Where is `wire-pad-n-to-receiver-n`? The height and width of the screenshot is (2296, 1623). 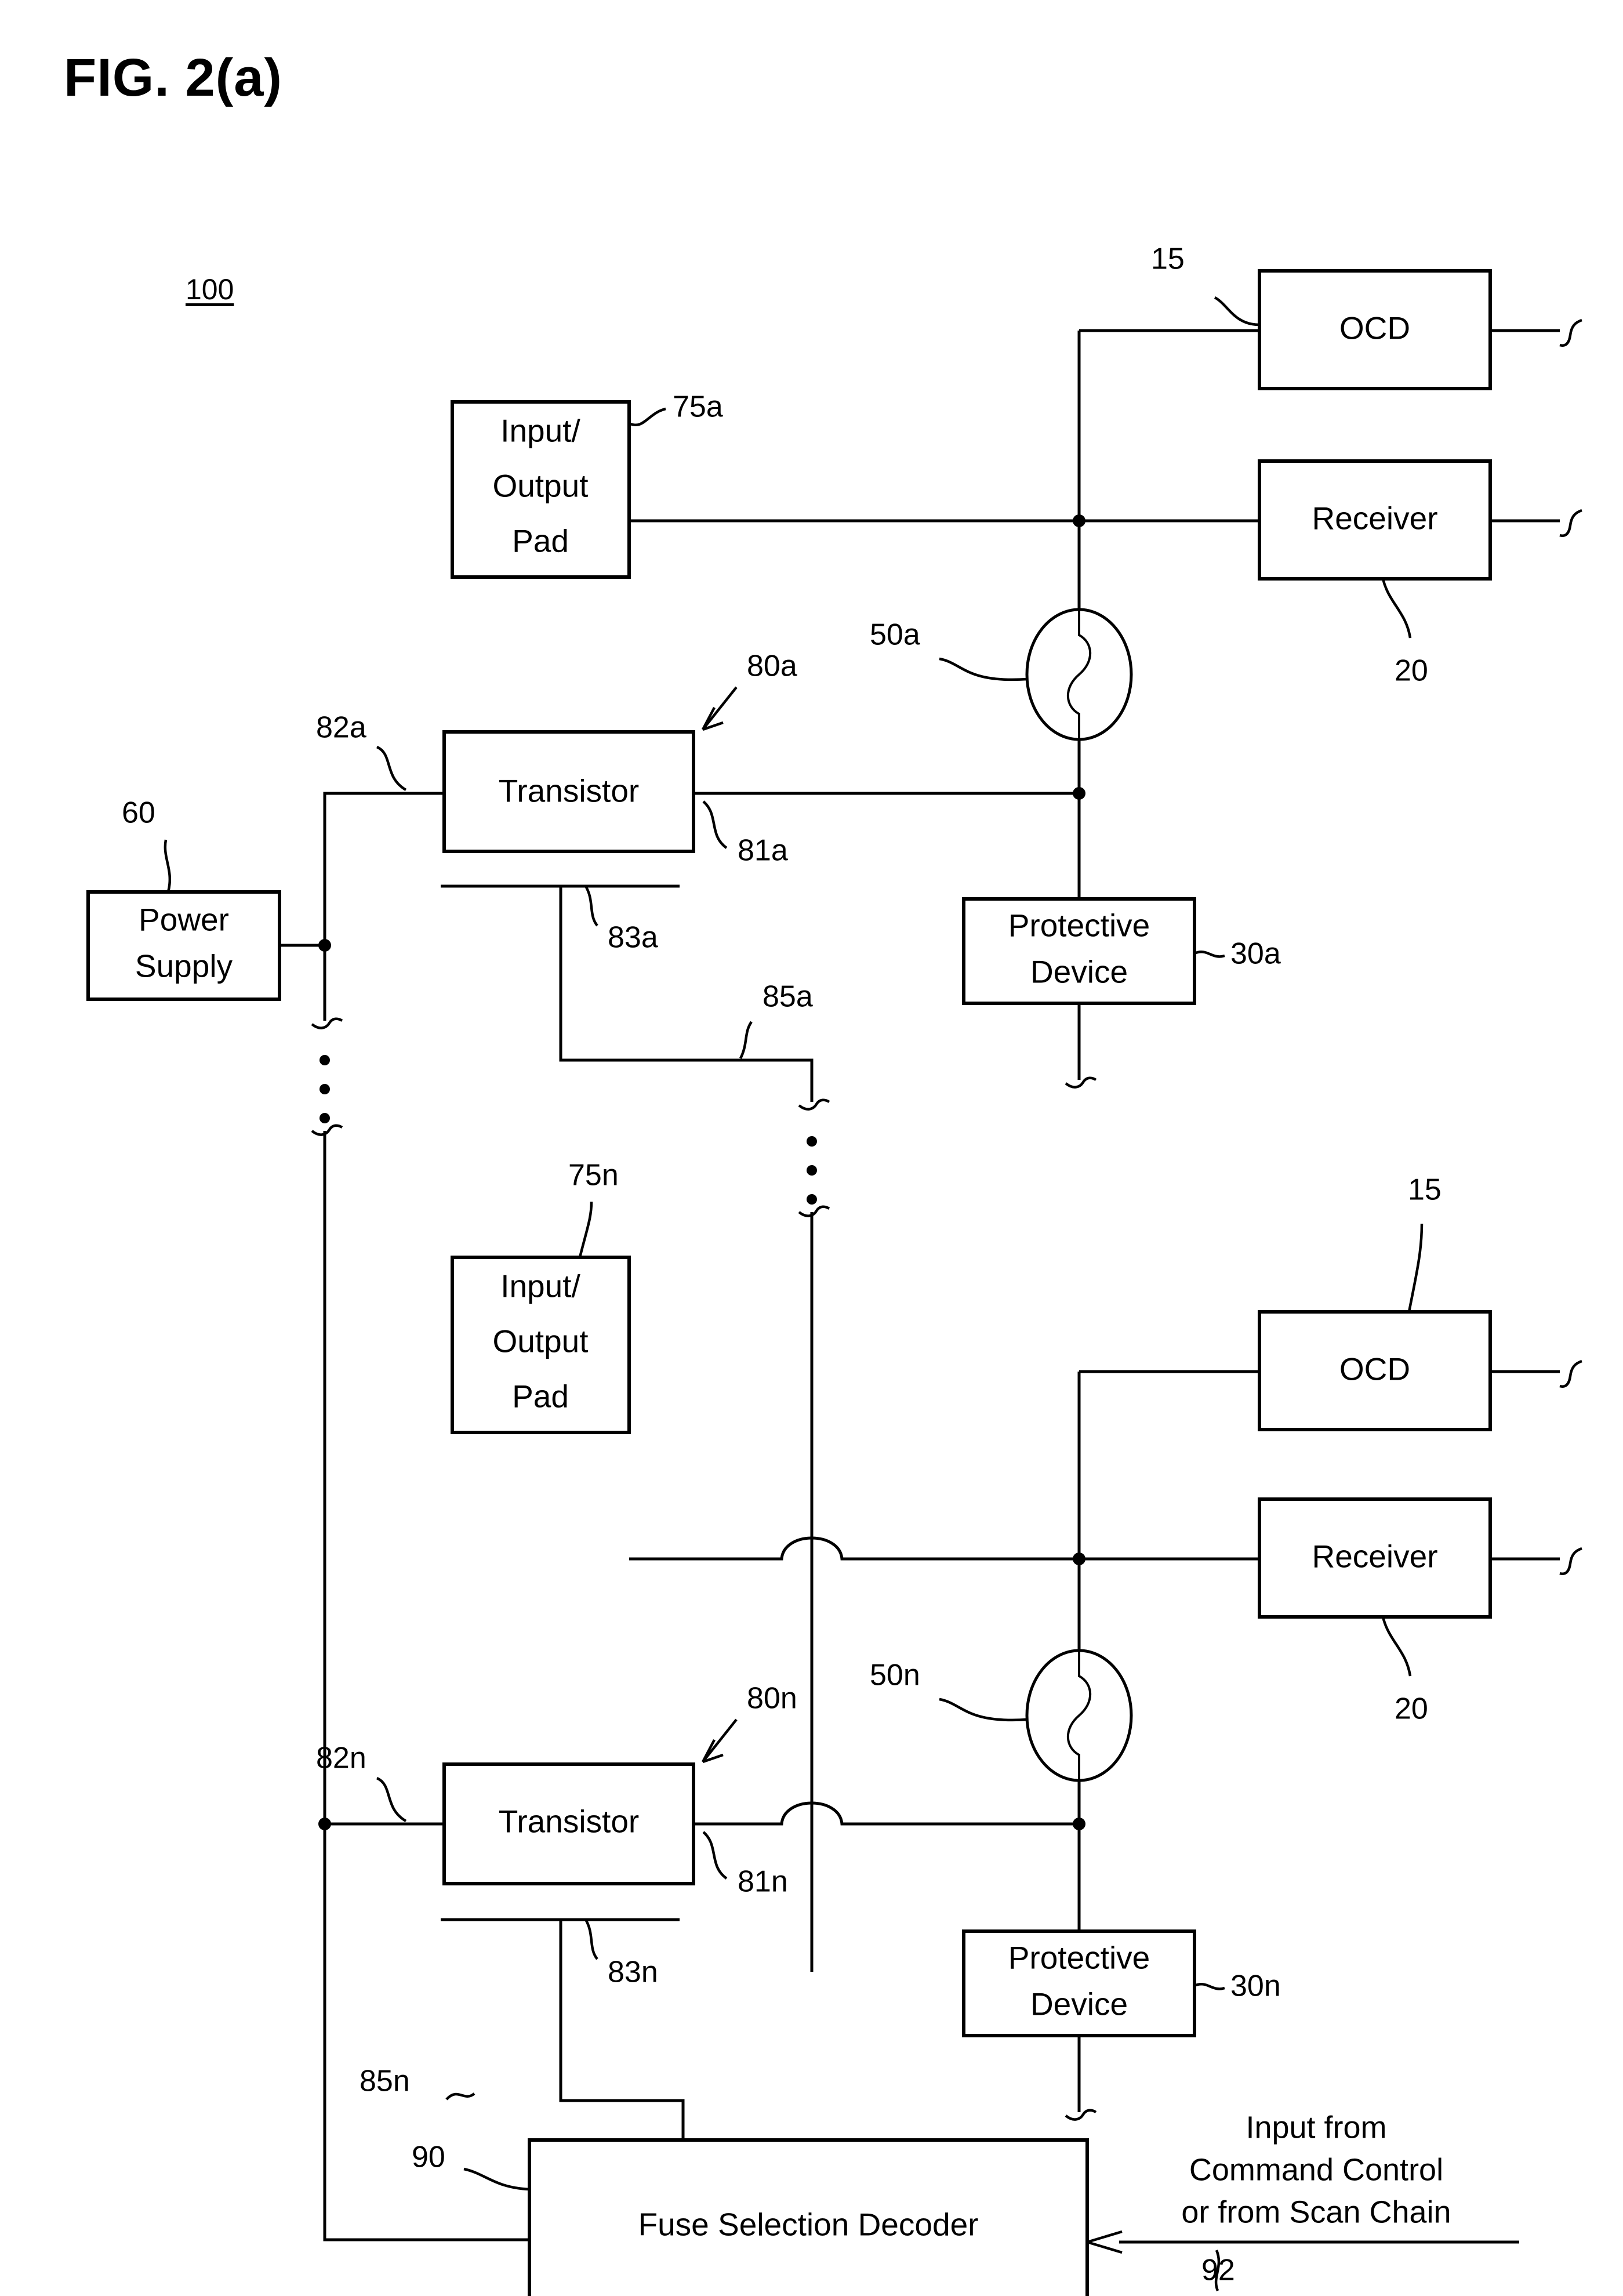
wire-pad-n-to-receiver-n is located at coordinates (944, 1548).